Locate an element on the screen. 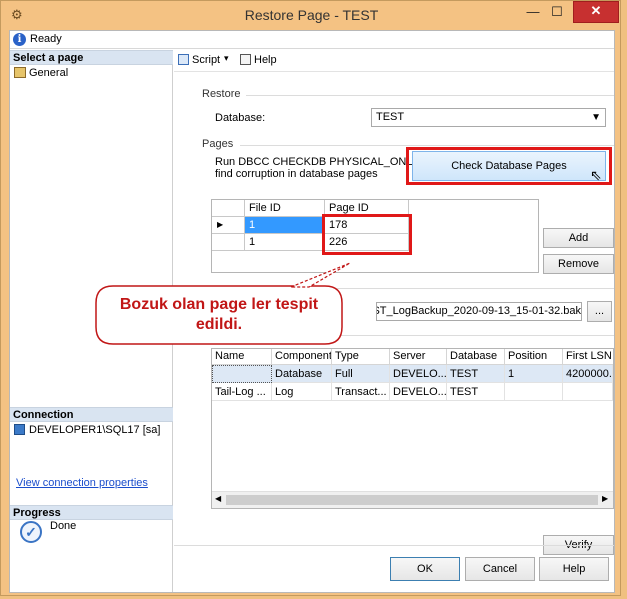 The width and height of the screenshot is (627, 599). column-header: Position is located at coordinates (534, 357).